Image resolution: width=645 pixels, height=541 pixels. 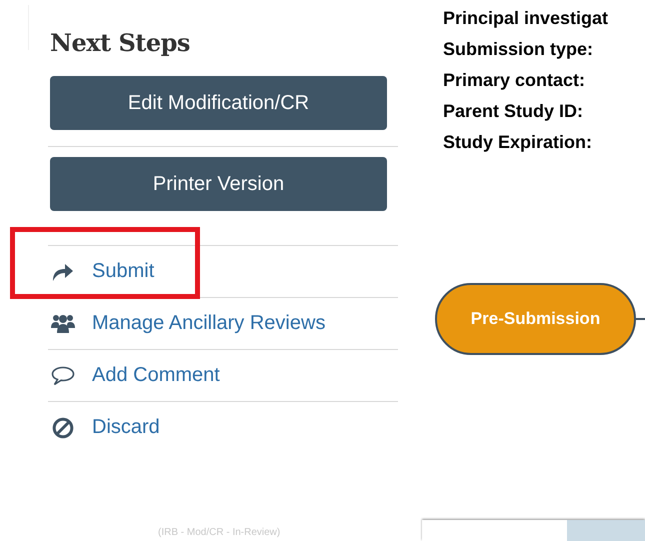 I want to click on action-link: Add Comment, so click(x=156, y=375).